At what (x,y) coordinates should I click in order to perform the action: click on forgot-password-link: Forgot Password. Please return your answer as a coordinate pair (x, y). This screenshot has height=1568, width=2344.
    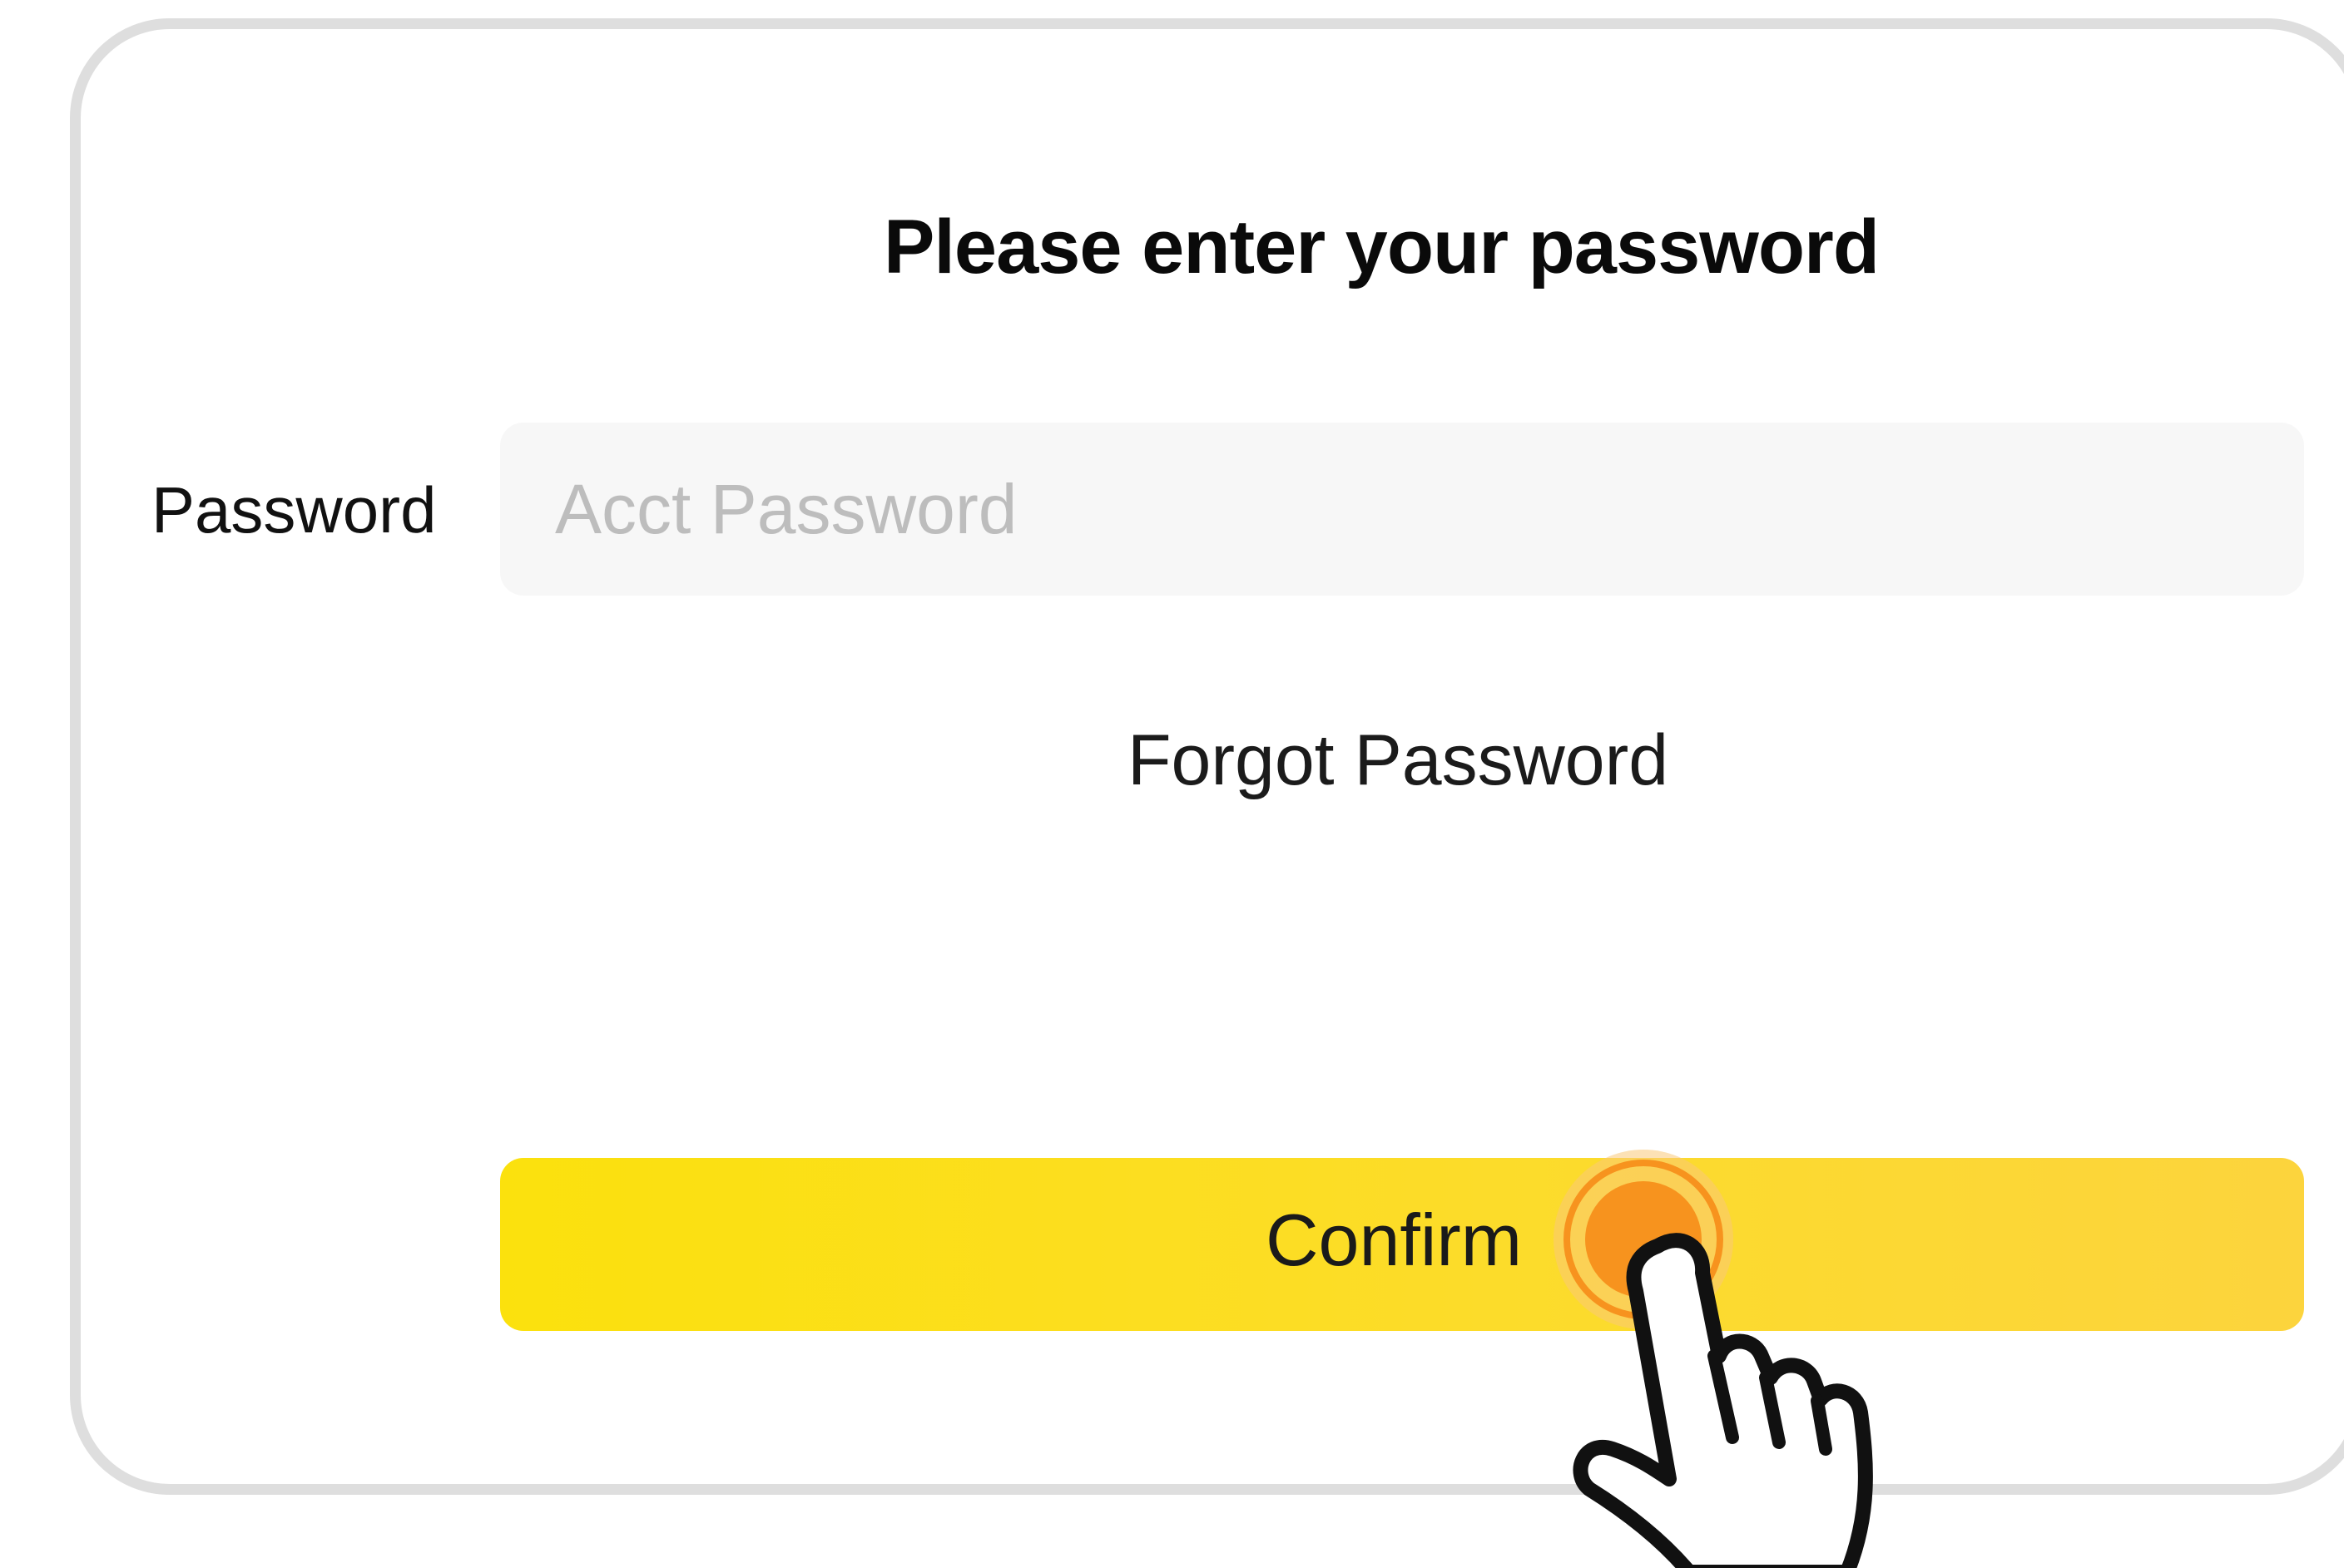
    Looking at the image, I should click on (1397, 761).